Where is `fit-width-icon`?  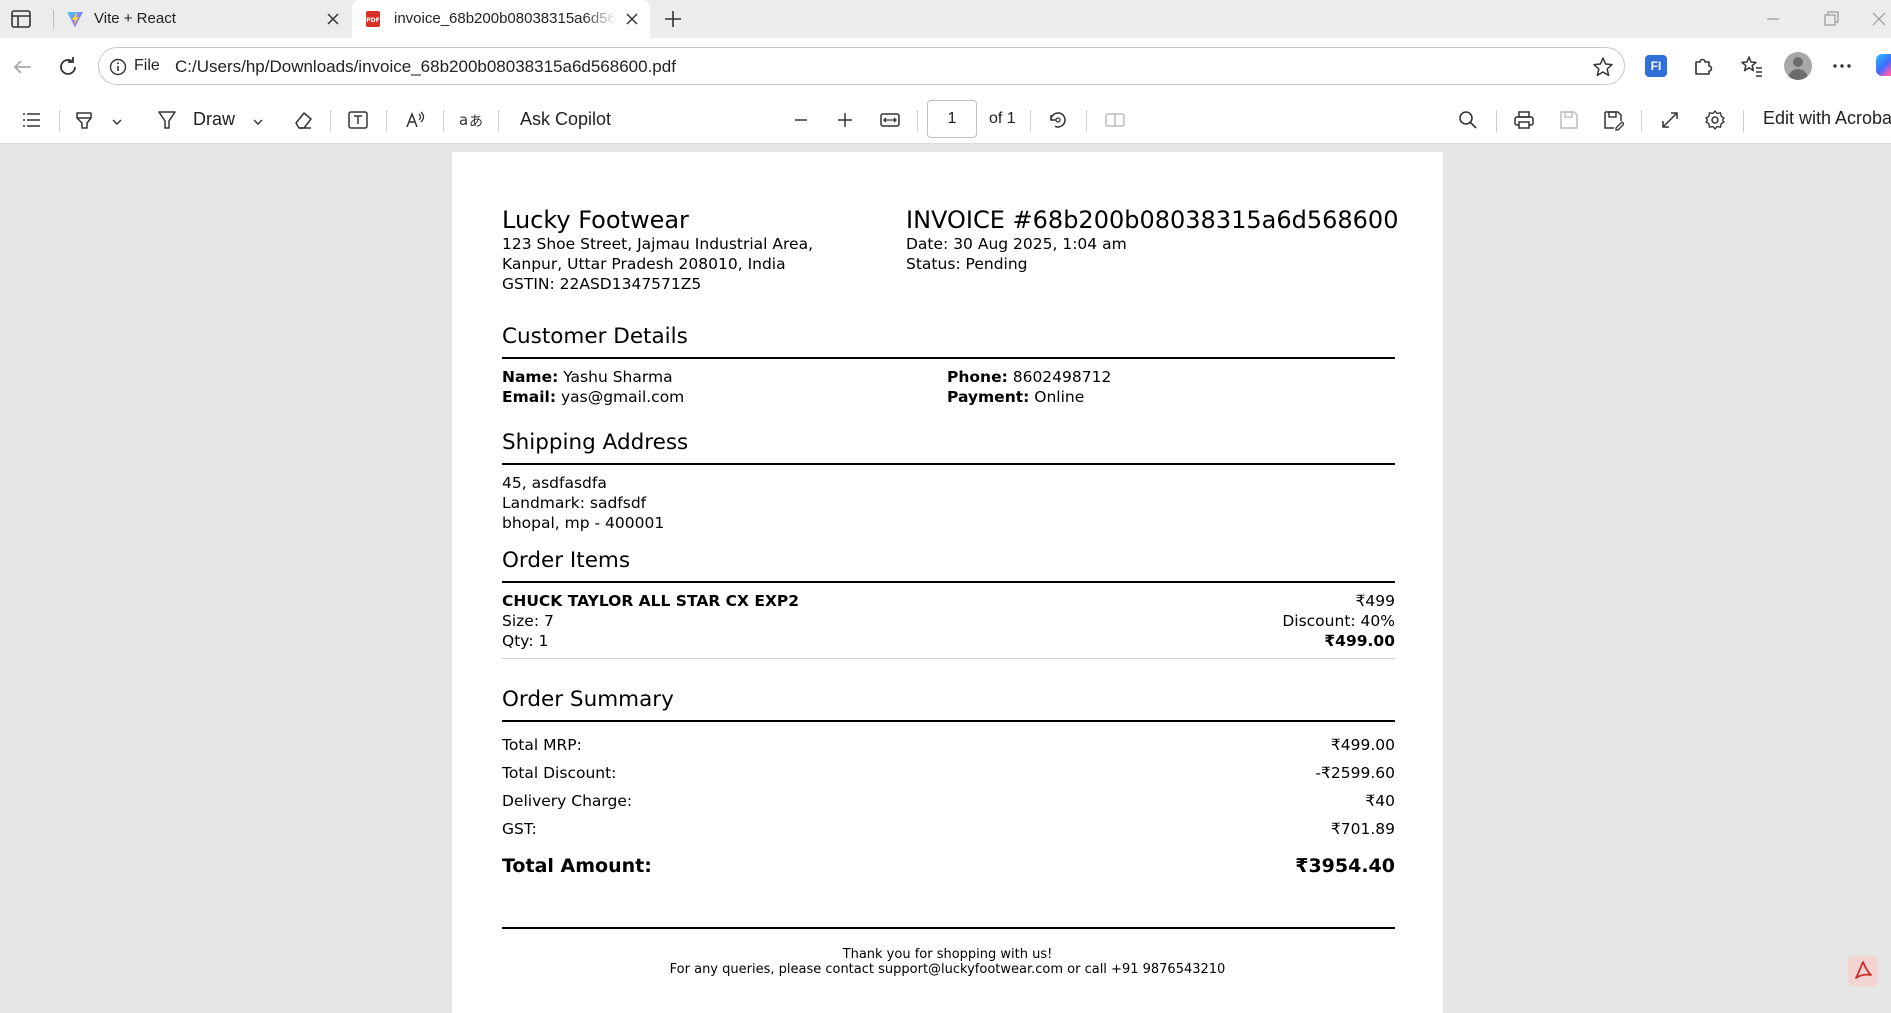 fit-width-icon is located at coordinates (890, 120).